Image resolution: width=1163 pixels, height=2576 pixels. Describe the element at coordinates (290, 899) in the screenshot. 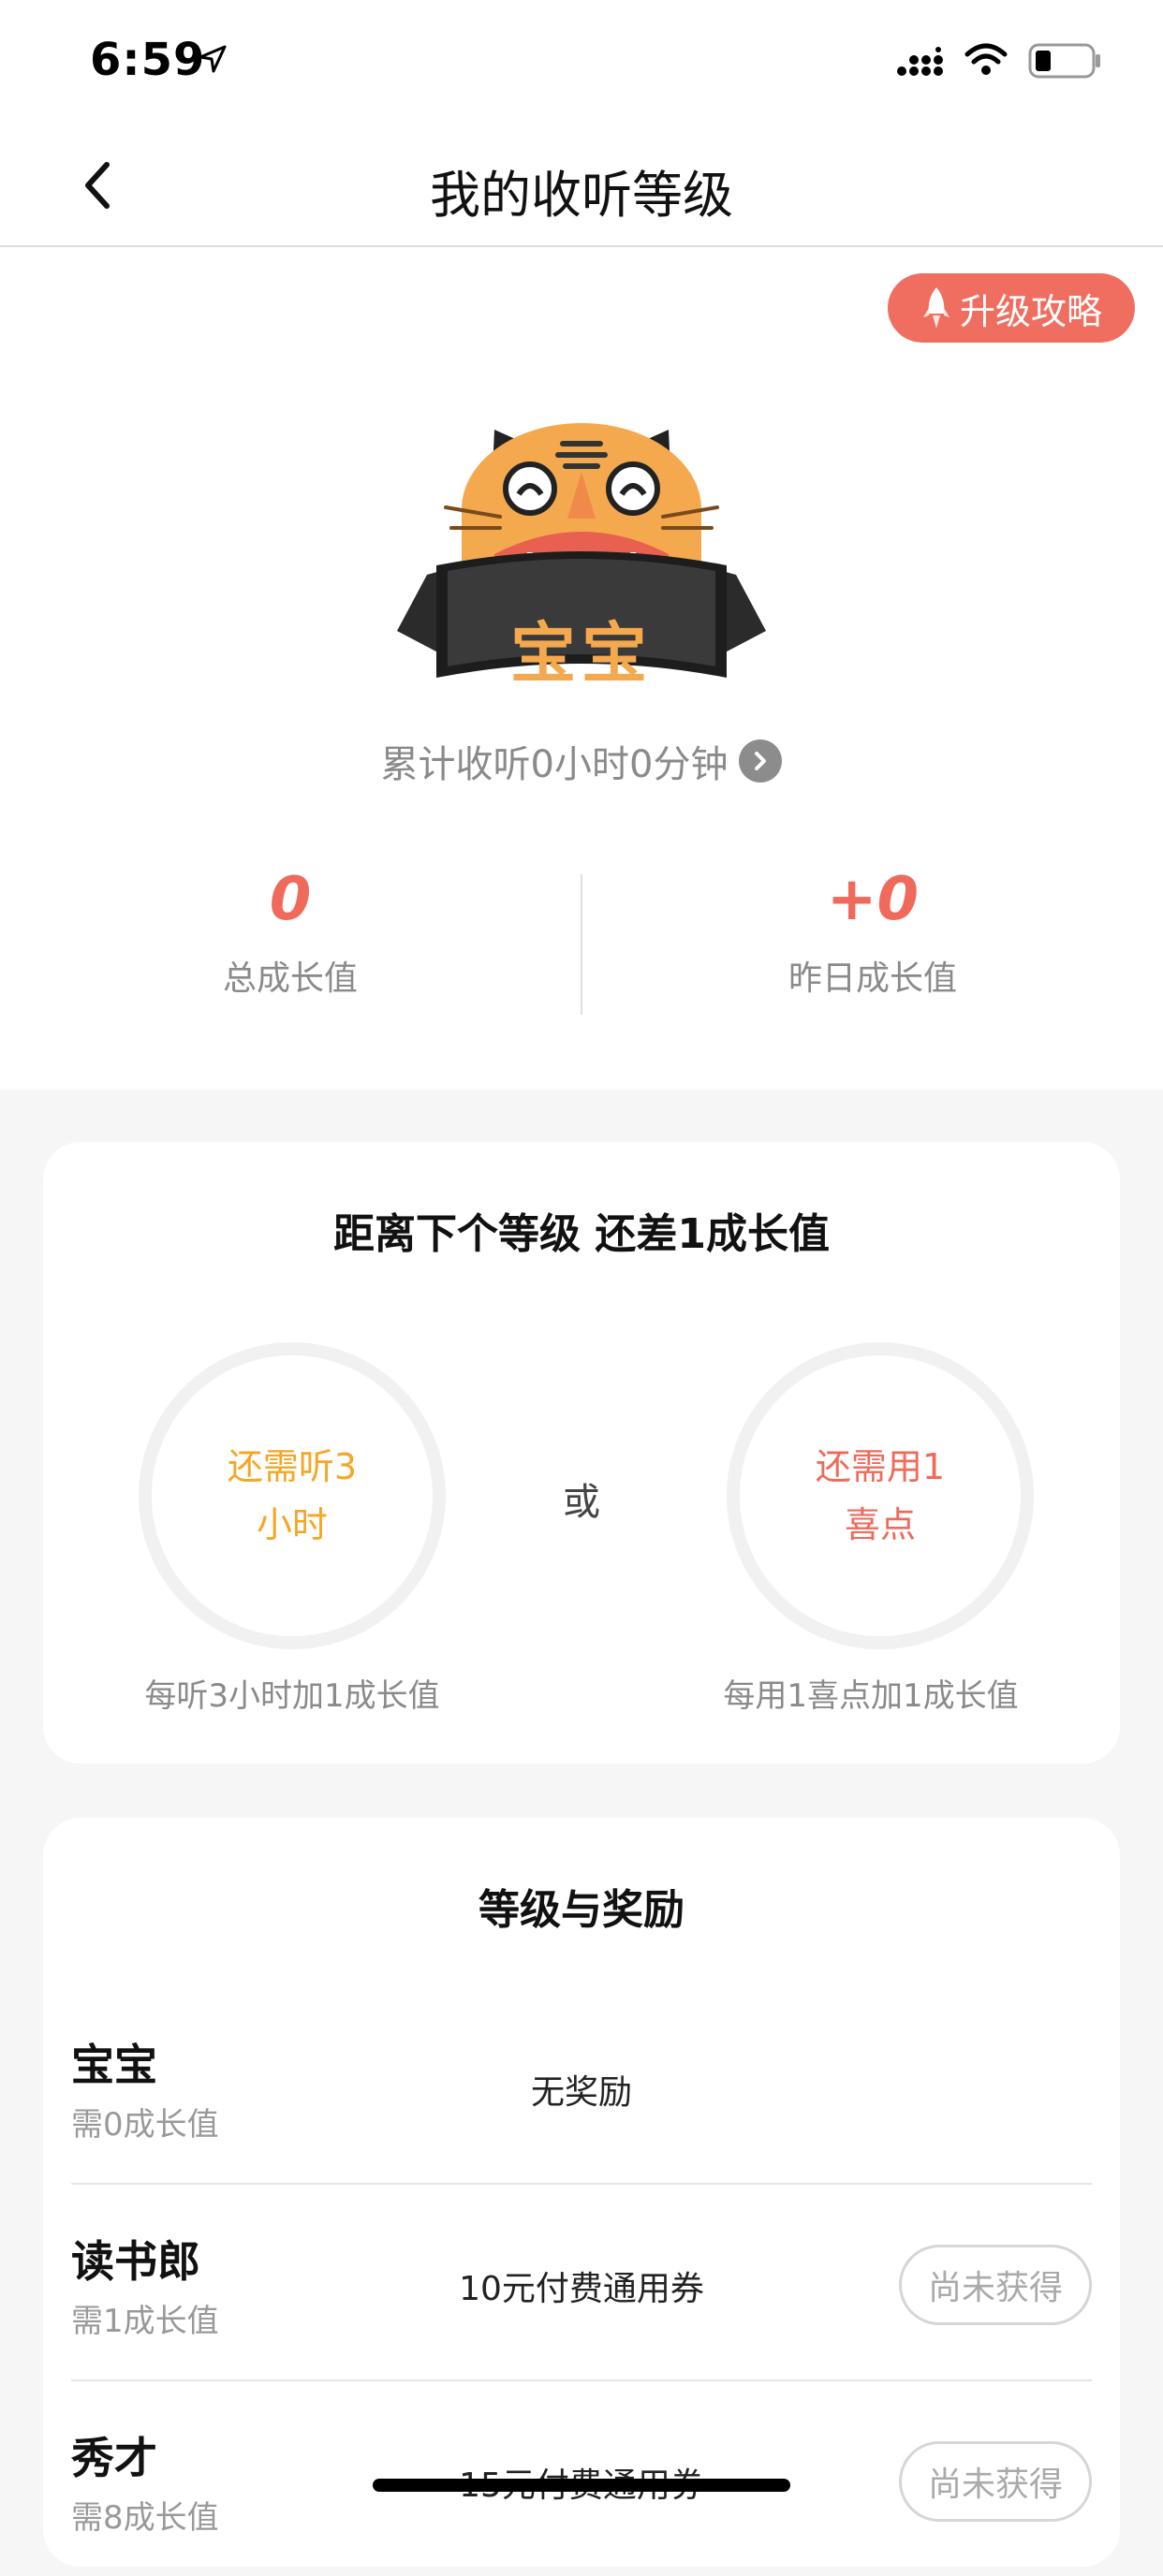

I see `total-growth-value: 0` at that location.